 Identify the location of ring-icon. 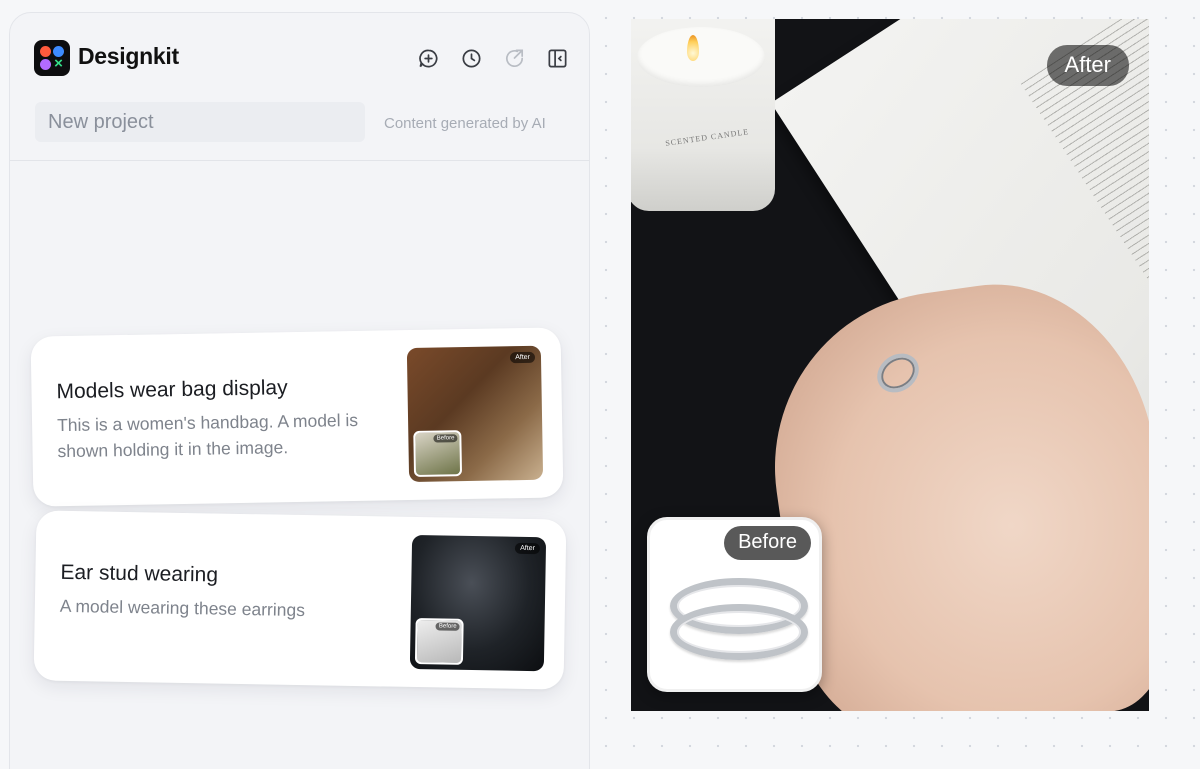
(739, 632).